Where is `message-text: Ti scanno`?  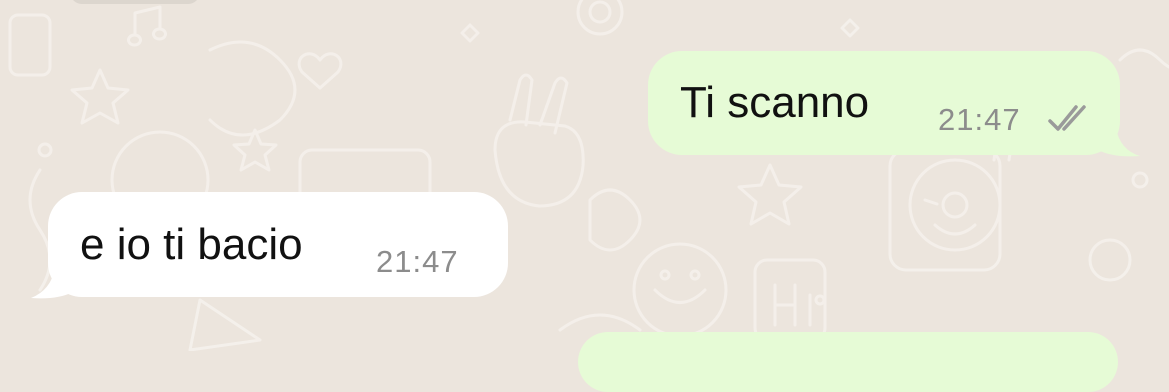 message-text: Ti scanno is located at coordinates (775, 102).